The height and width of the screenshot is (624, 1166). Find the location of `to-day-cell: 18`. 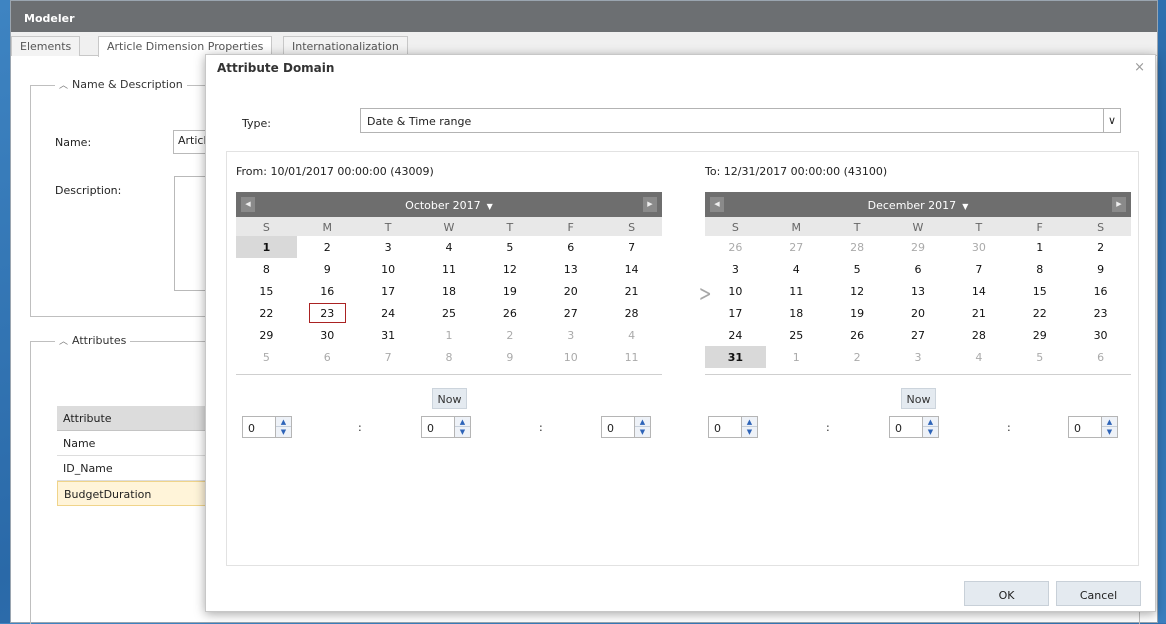

to-day-cell: 18 is located at coordinates (796, 313).